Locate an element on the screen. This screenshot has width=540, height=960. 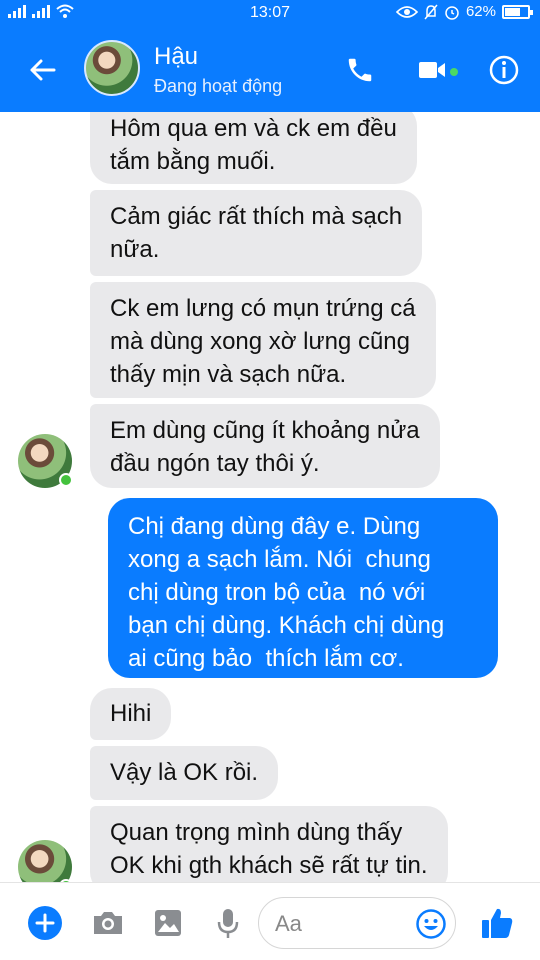
contact-avatar is located at coordinates (112, 68).